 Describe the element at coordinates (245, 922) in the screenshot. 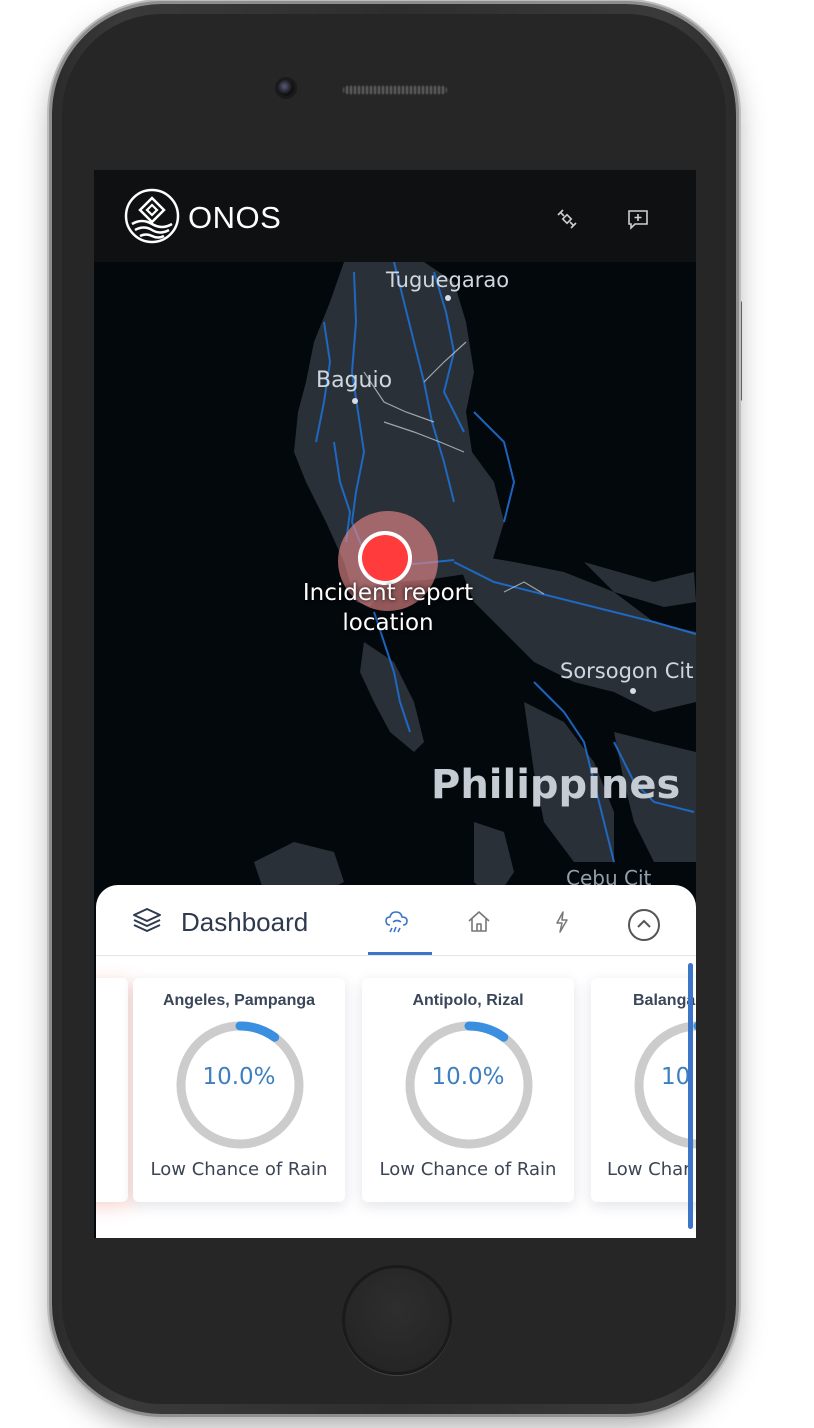

I see `dashboard-title: Dashboard` at that location.